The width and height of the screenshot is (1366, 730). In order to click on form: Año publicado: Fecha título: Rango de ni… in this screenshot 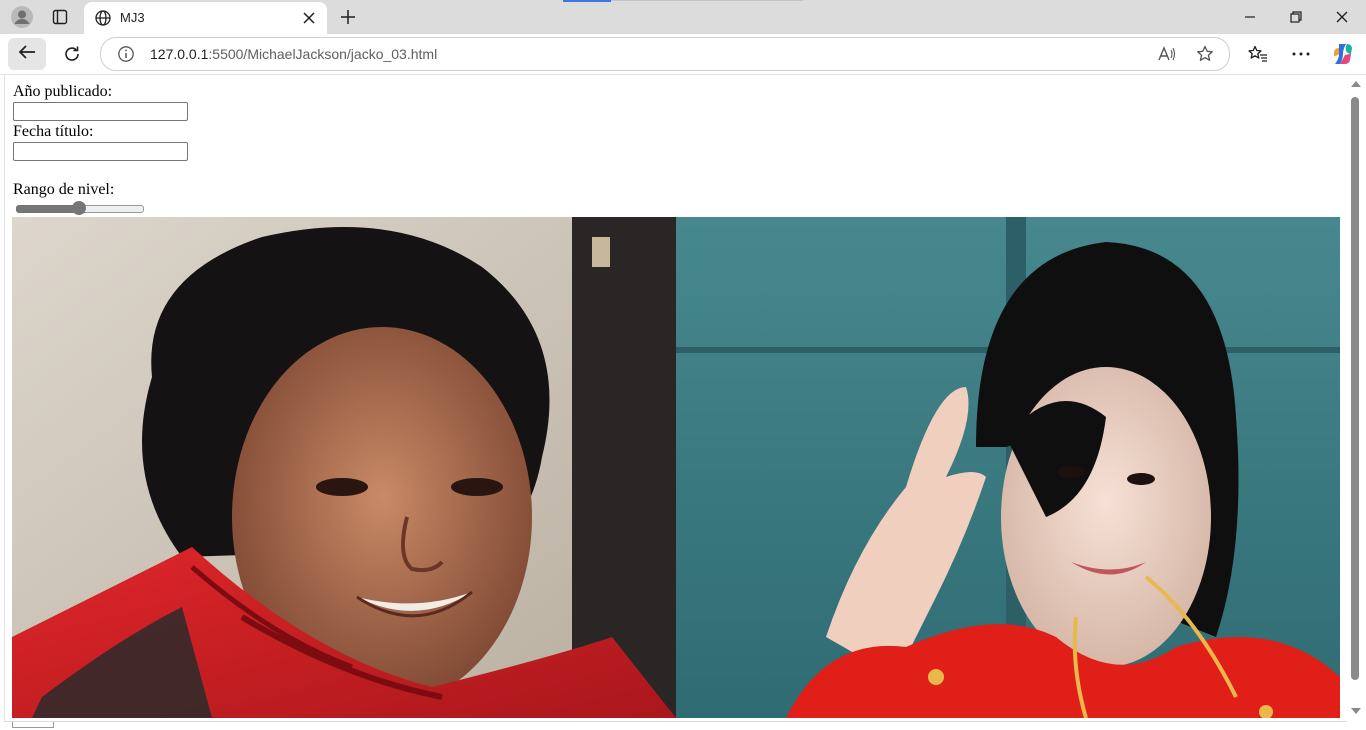, I will do `click(100, 149)`.